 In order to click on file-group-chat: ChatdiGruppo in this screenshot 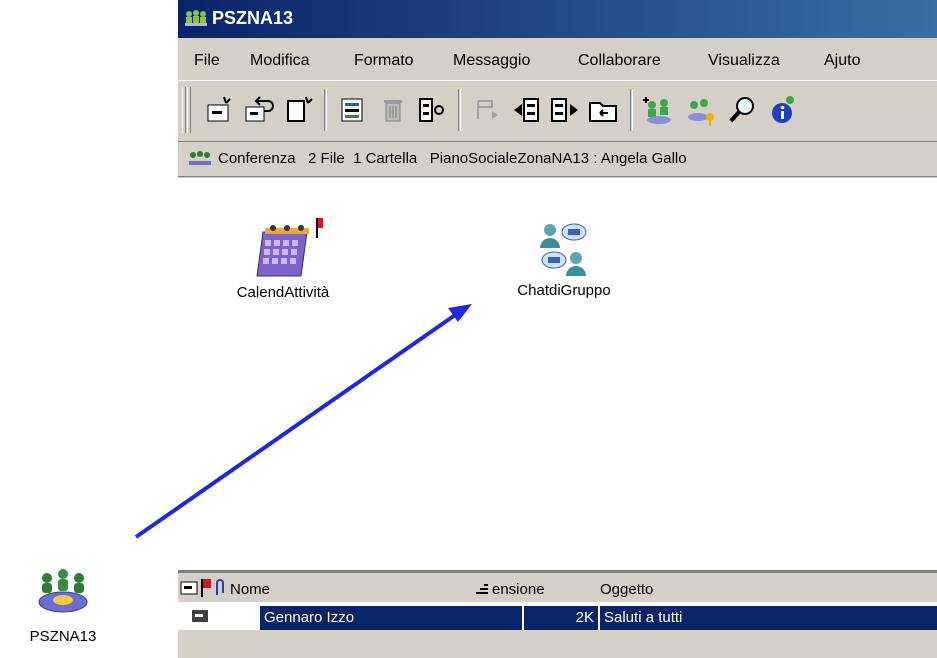, I will do `click(564, 258)`.